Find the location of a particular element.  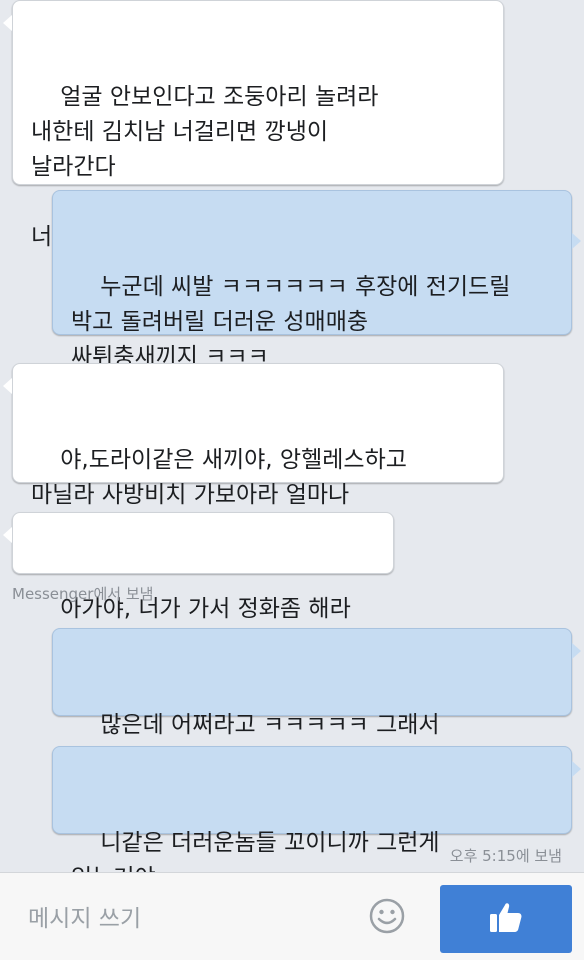

sent-via-label: Messenger에서 보냄 is located at coordinates (83, 594).